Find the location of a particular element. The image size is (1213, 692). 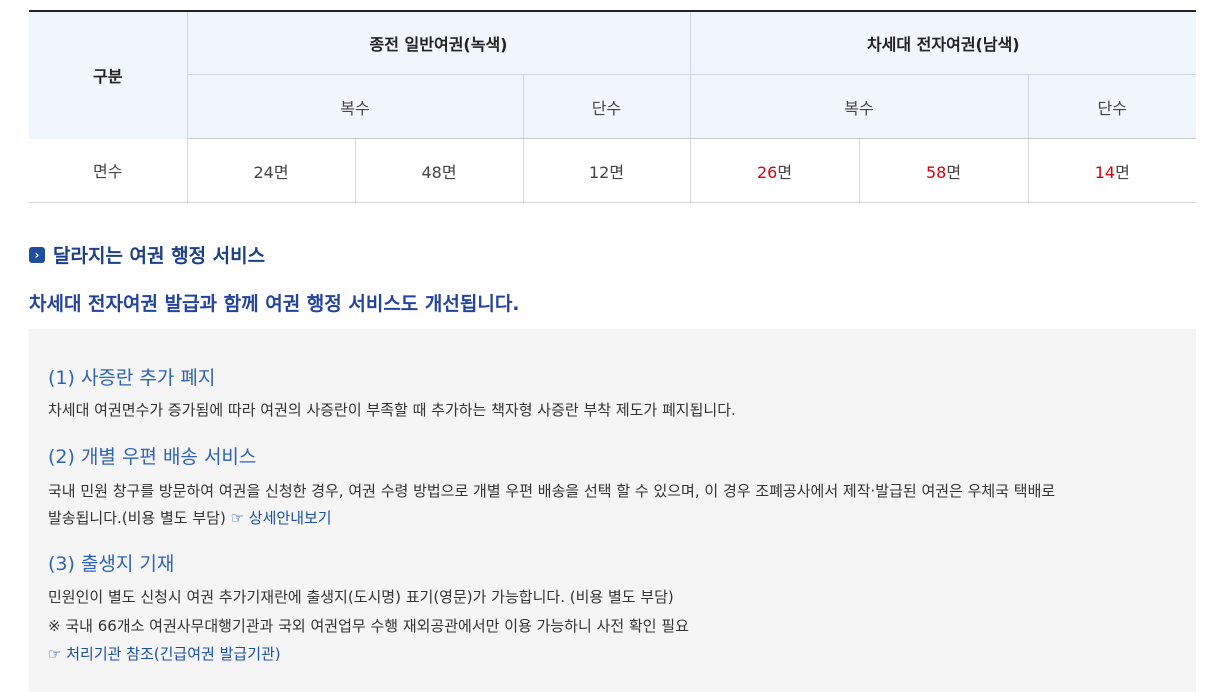

page-count-highlight: 14 is located at coordinates (1105, 172).